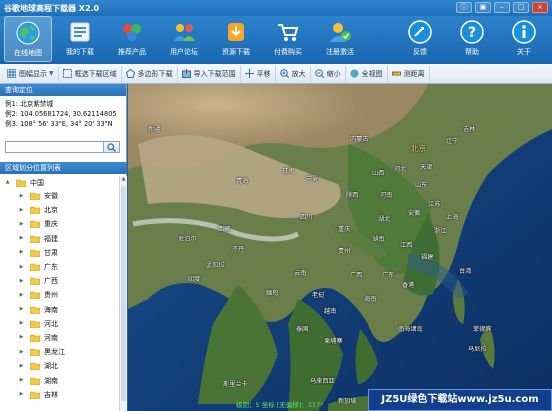 The width and height of the screenshot is (552, 411). What do you see at coordinates (59, 338) in the screenshot?
I see `tree-node: ▶ 河南` at bounding box center [59, 338].